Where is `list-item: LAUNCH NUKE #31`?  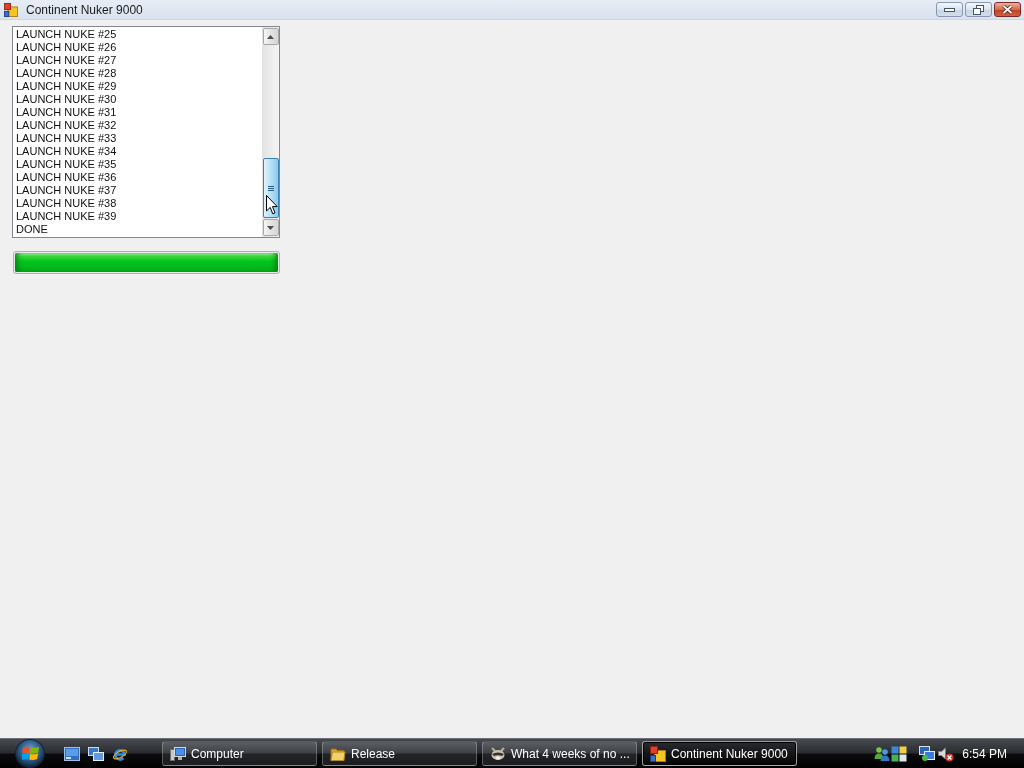 list-item: LAUNCH NUKE #31 is located at coordinates (139, 112).